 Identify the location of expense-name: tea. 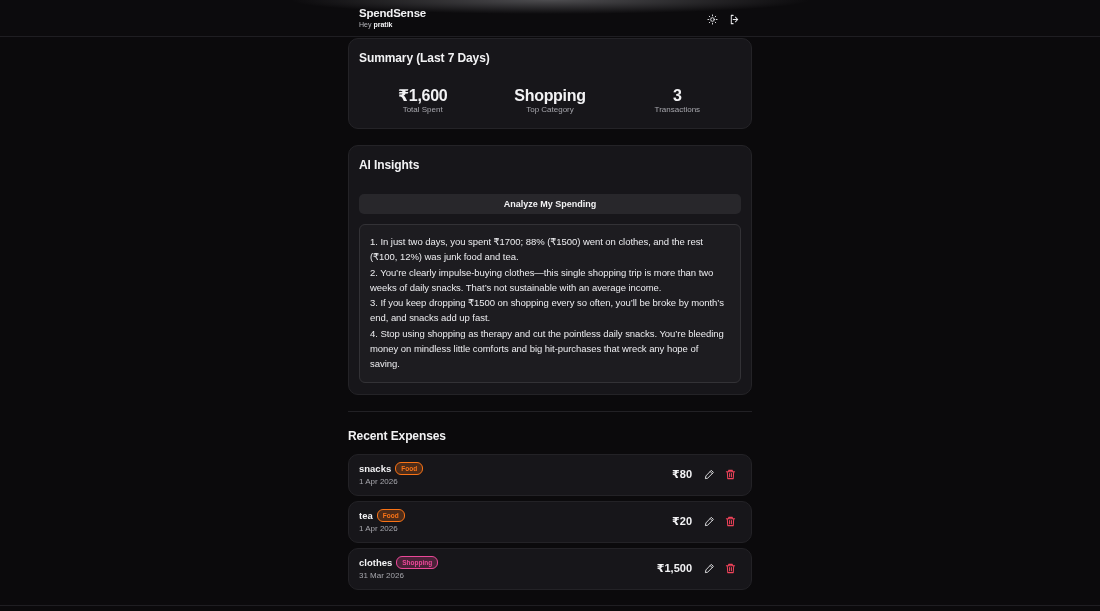
(366, 515).